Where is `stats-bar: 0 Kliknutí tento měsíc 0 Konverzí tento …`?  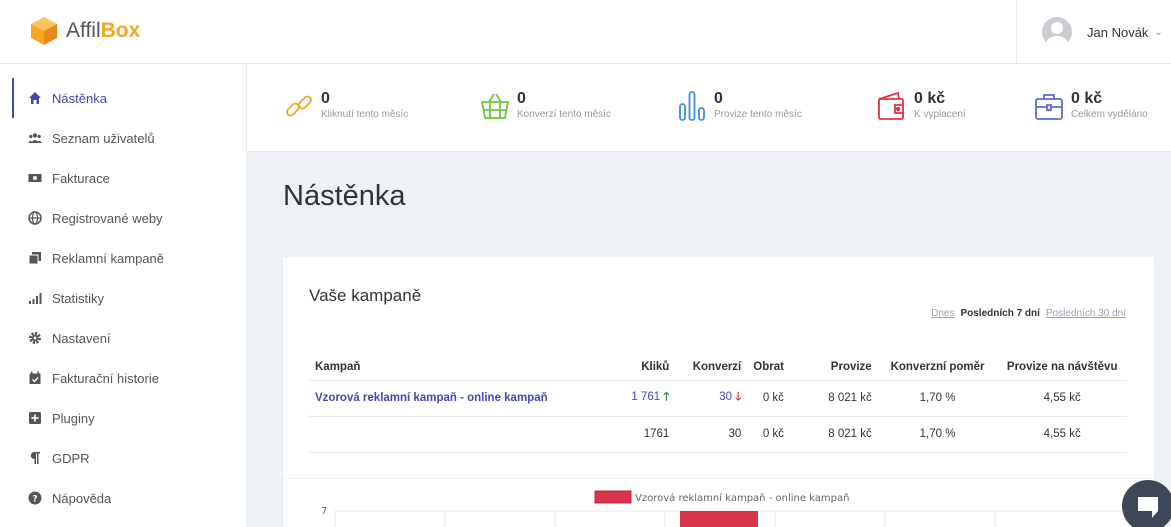 stats-bar: 0 Kliknutí tento měsíc 0 Konverzí tento … is located at coordinates (709, 108).